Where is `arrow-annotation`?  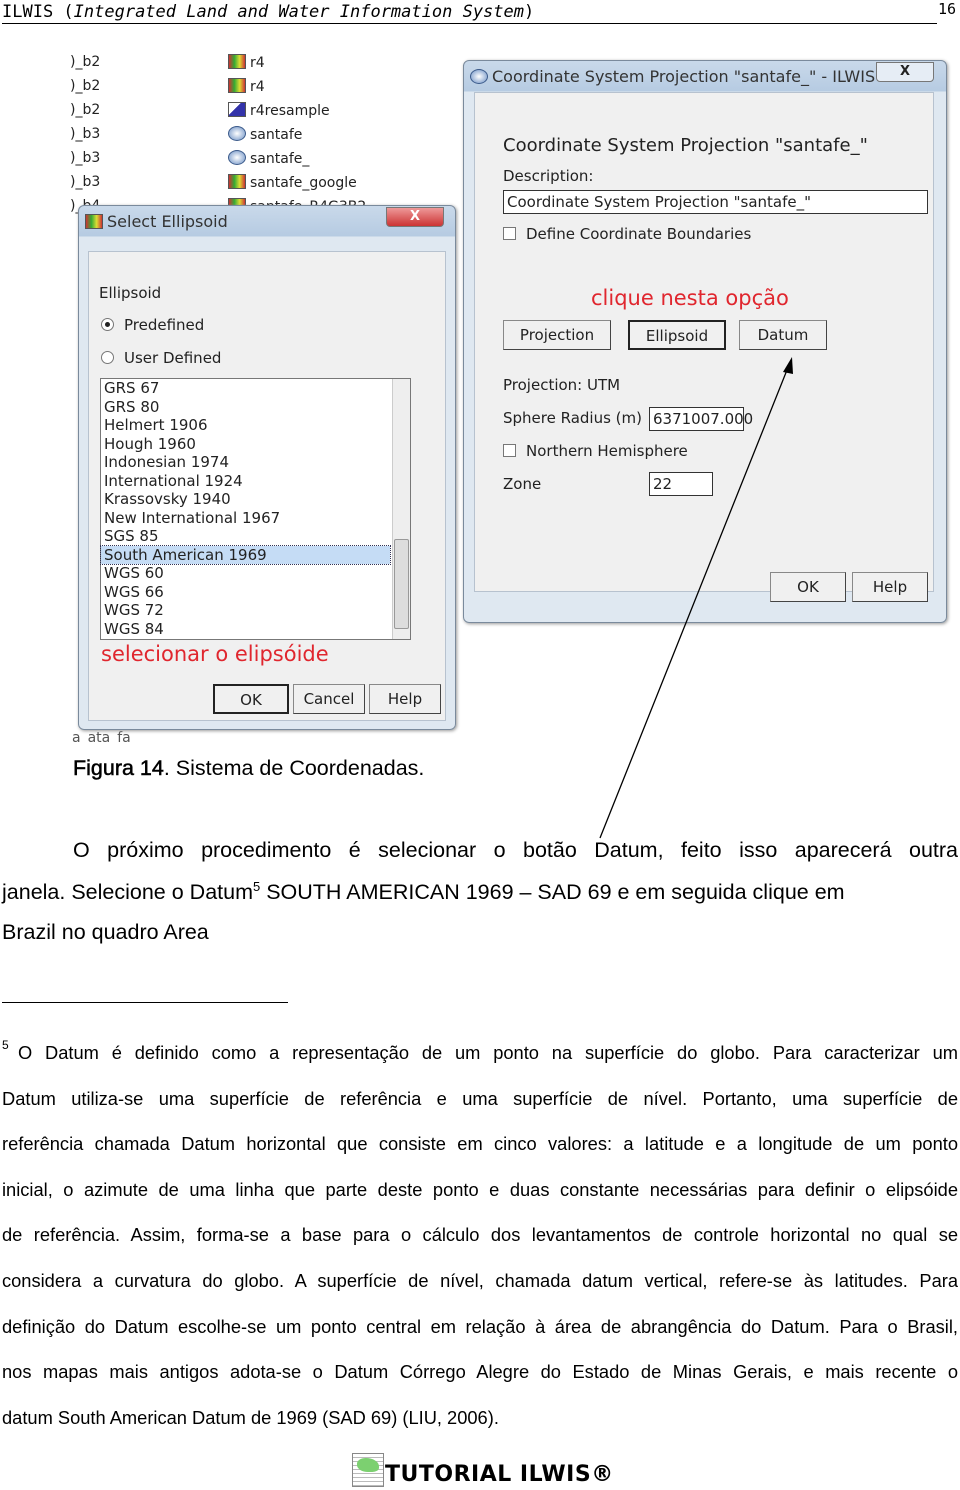 arrow-annotation is located at coordinates (696, 598).